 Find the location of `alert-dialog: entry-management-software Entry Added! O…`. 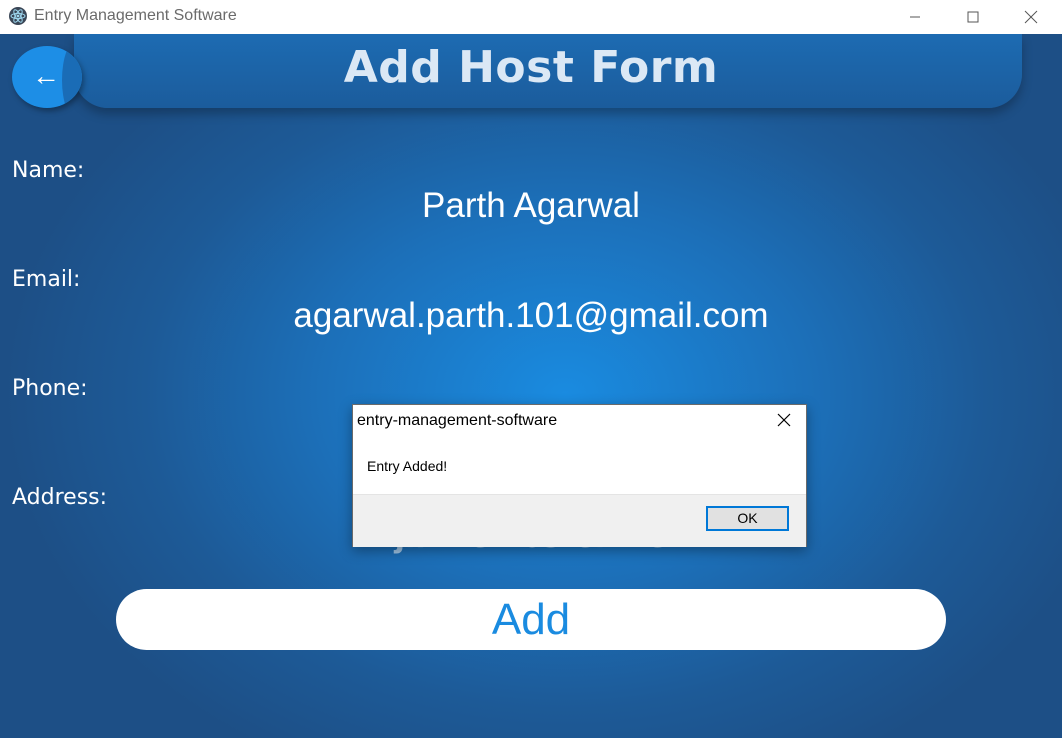

alert-dialog: entry-management-software Entry Added! O… is located at coordinates (579, 475).